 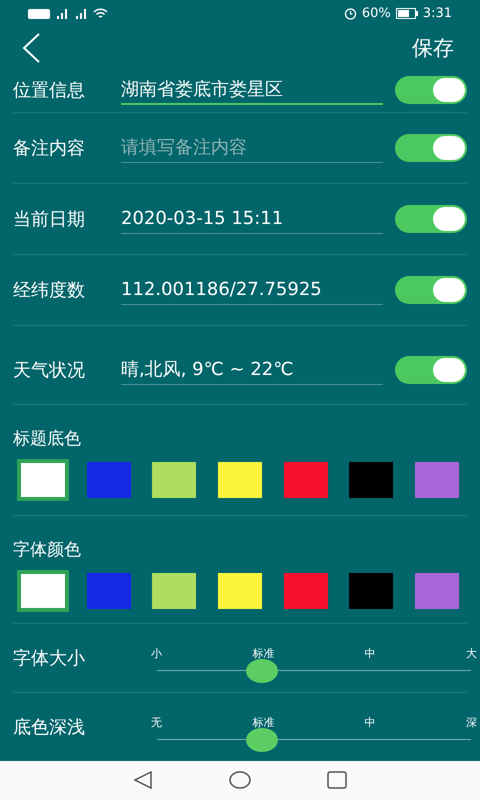 I want to click on home-icon, so click(x=240, y=780).